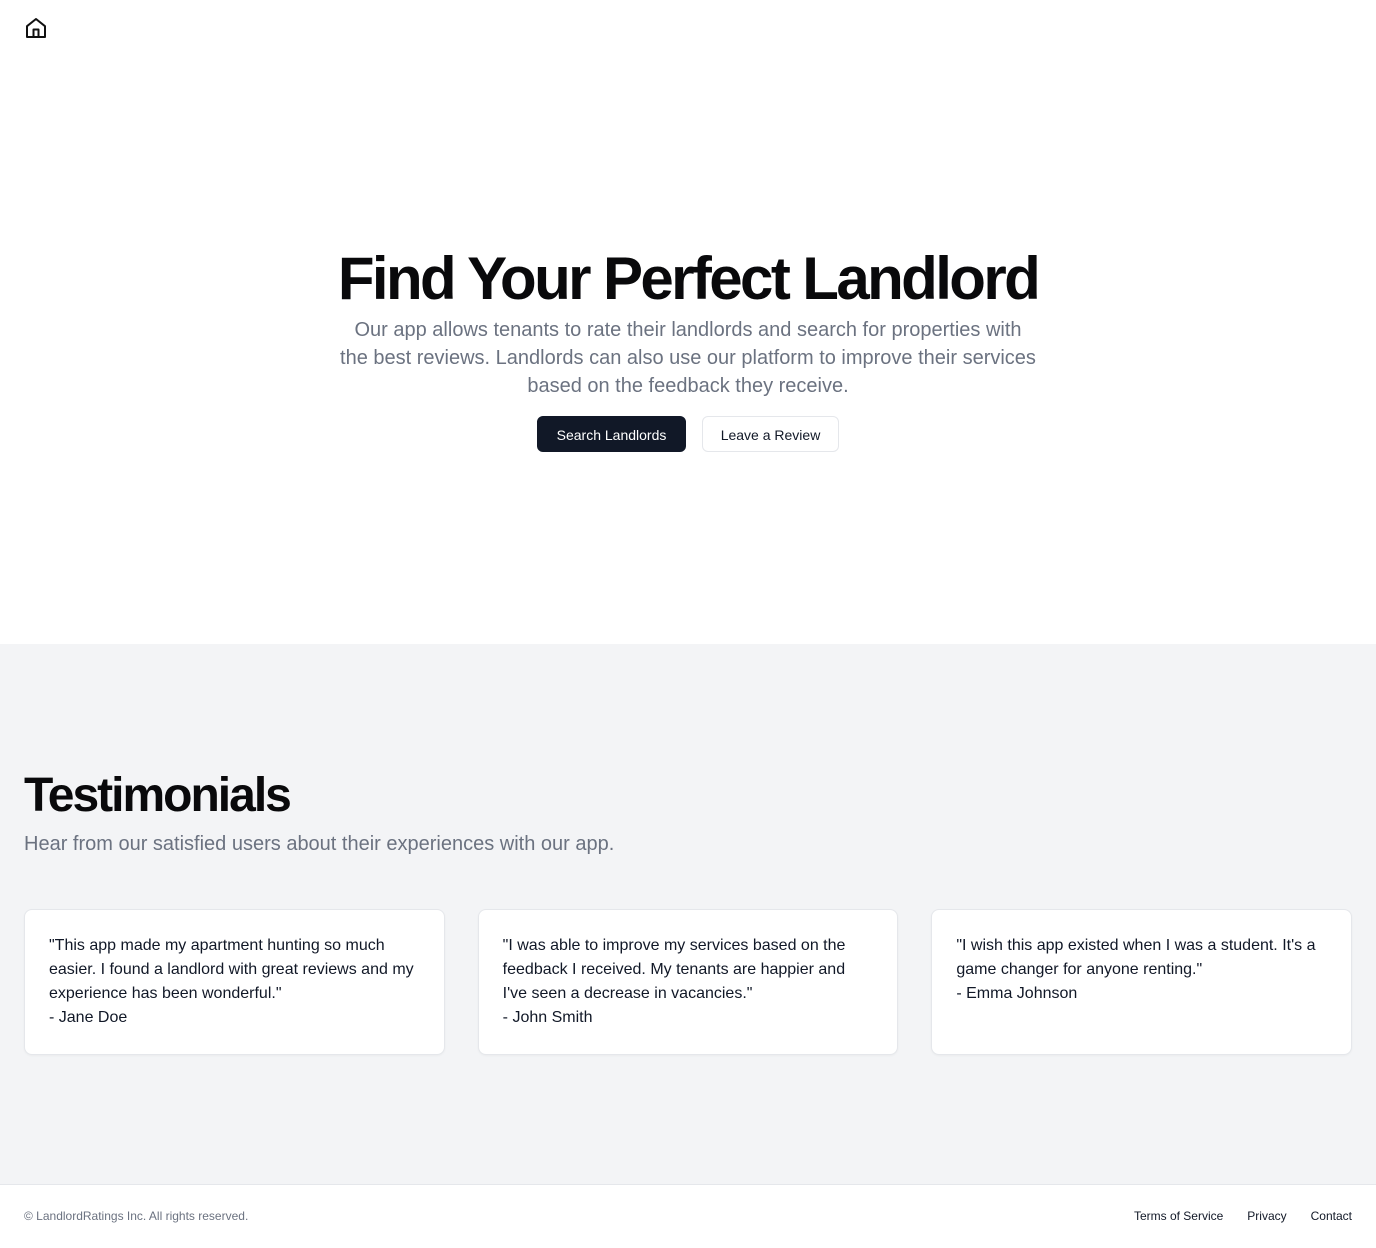 The width and height of the screenshot is (1376, 1248). I want to click on home-icon, so click(36, 28).